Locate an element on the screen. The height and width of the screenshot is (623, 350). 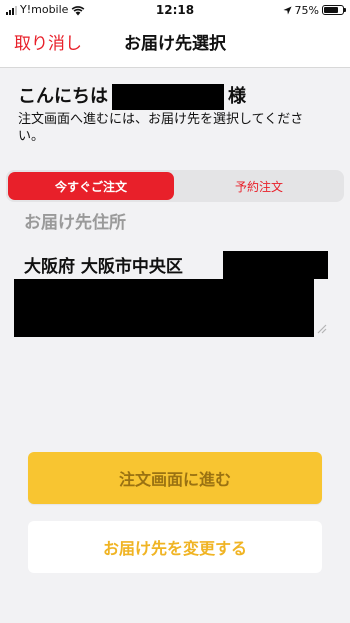
order-type-segmented-control: 今すぐご注文 予約注文 is located at coordinates (175, 186).